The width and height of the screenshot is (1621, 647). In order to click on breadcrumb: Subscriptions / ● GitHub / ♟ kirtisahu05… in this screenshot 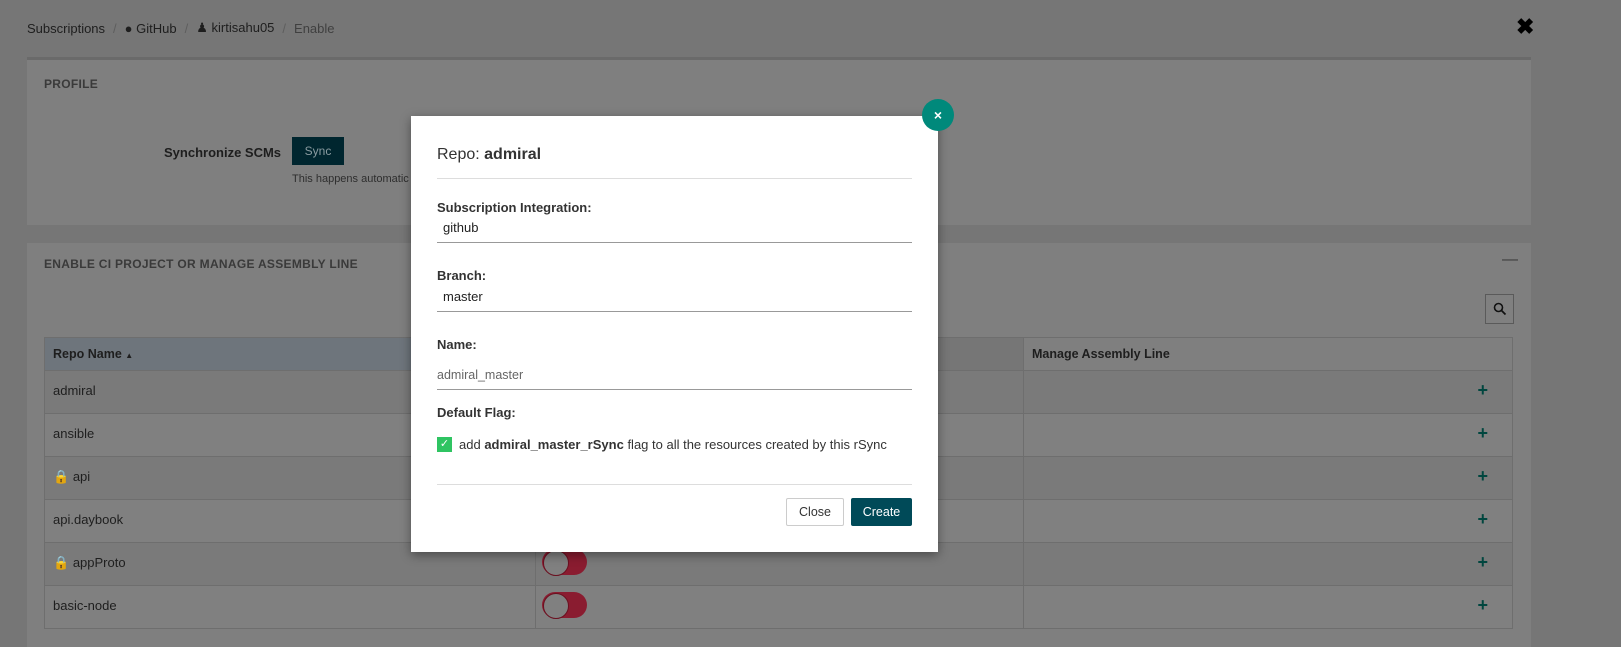, I will do `click(181, 28)`.